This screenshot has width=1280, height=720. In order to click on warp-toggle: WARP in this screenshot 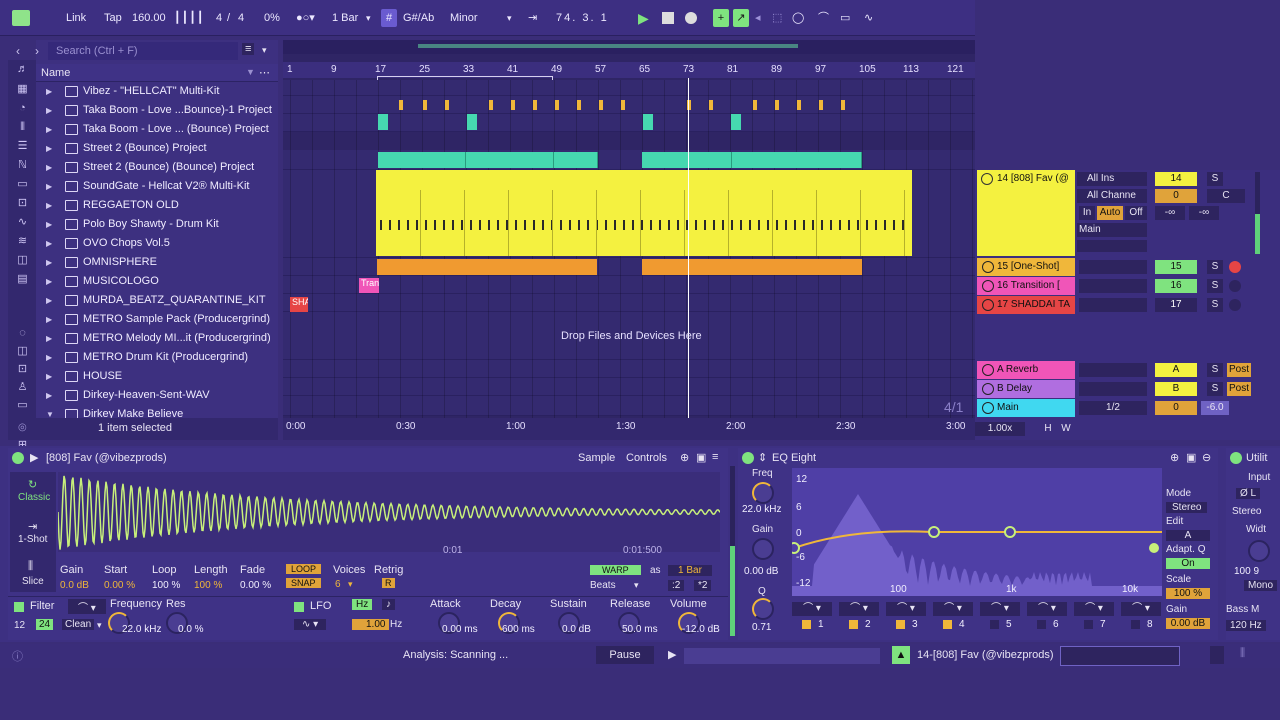, I will do `click(615, 570)`.